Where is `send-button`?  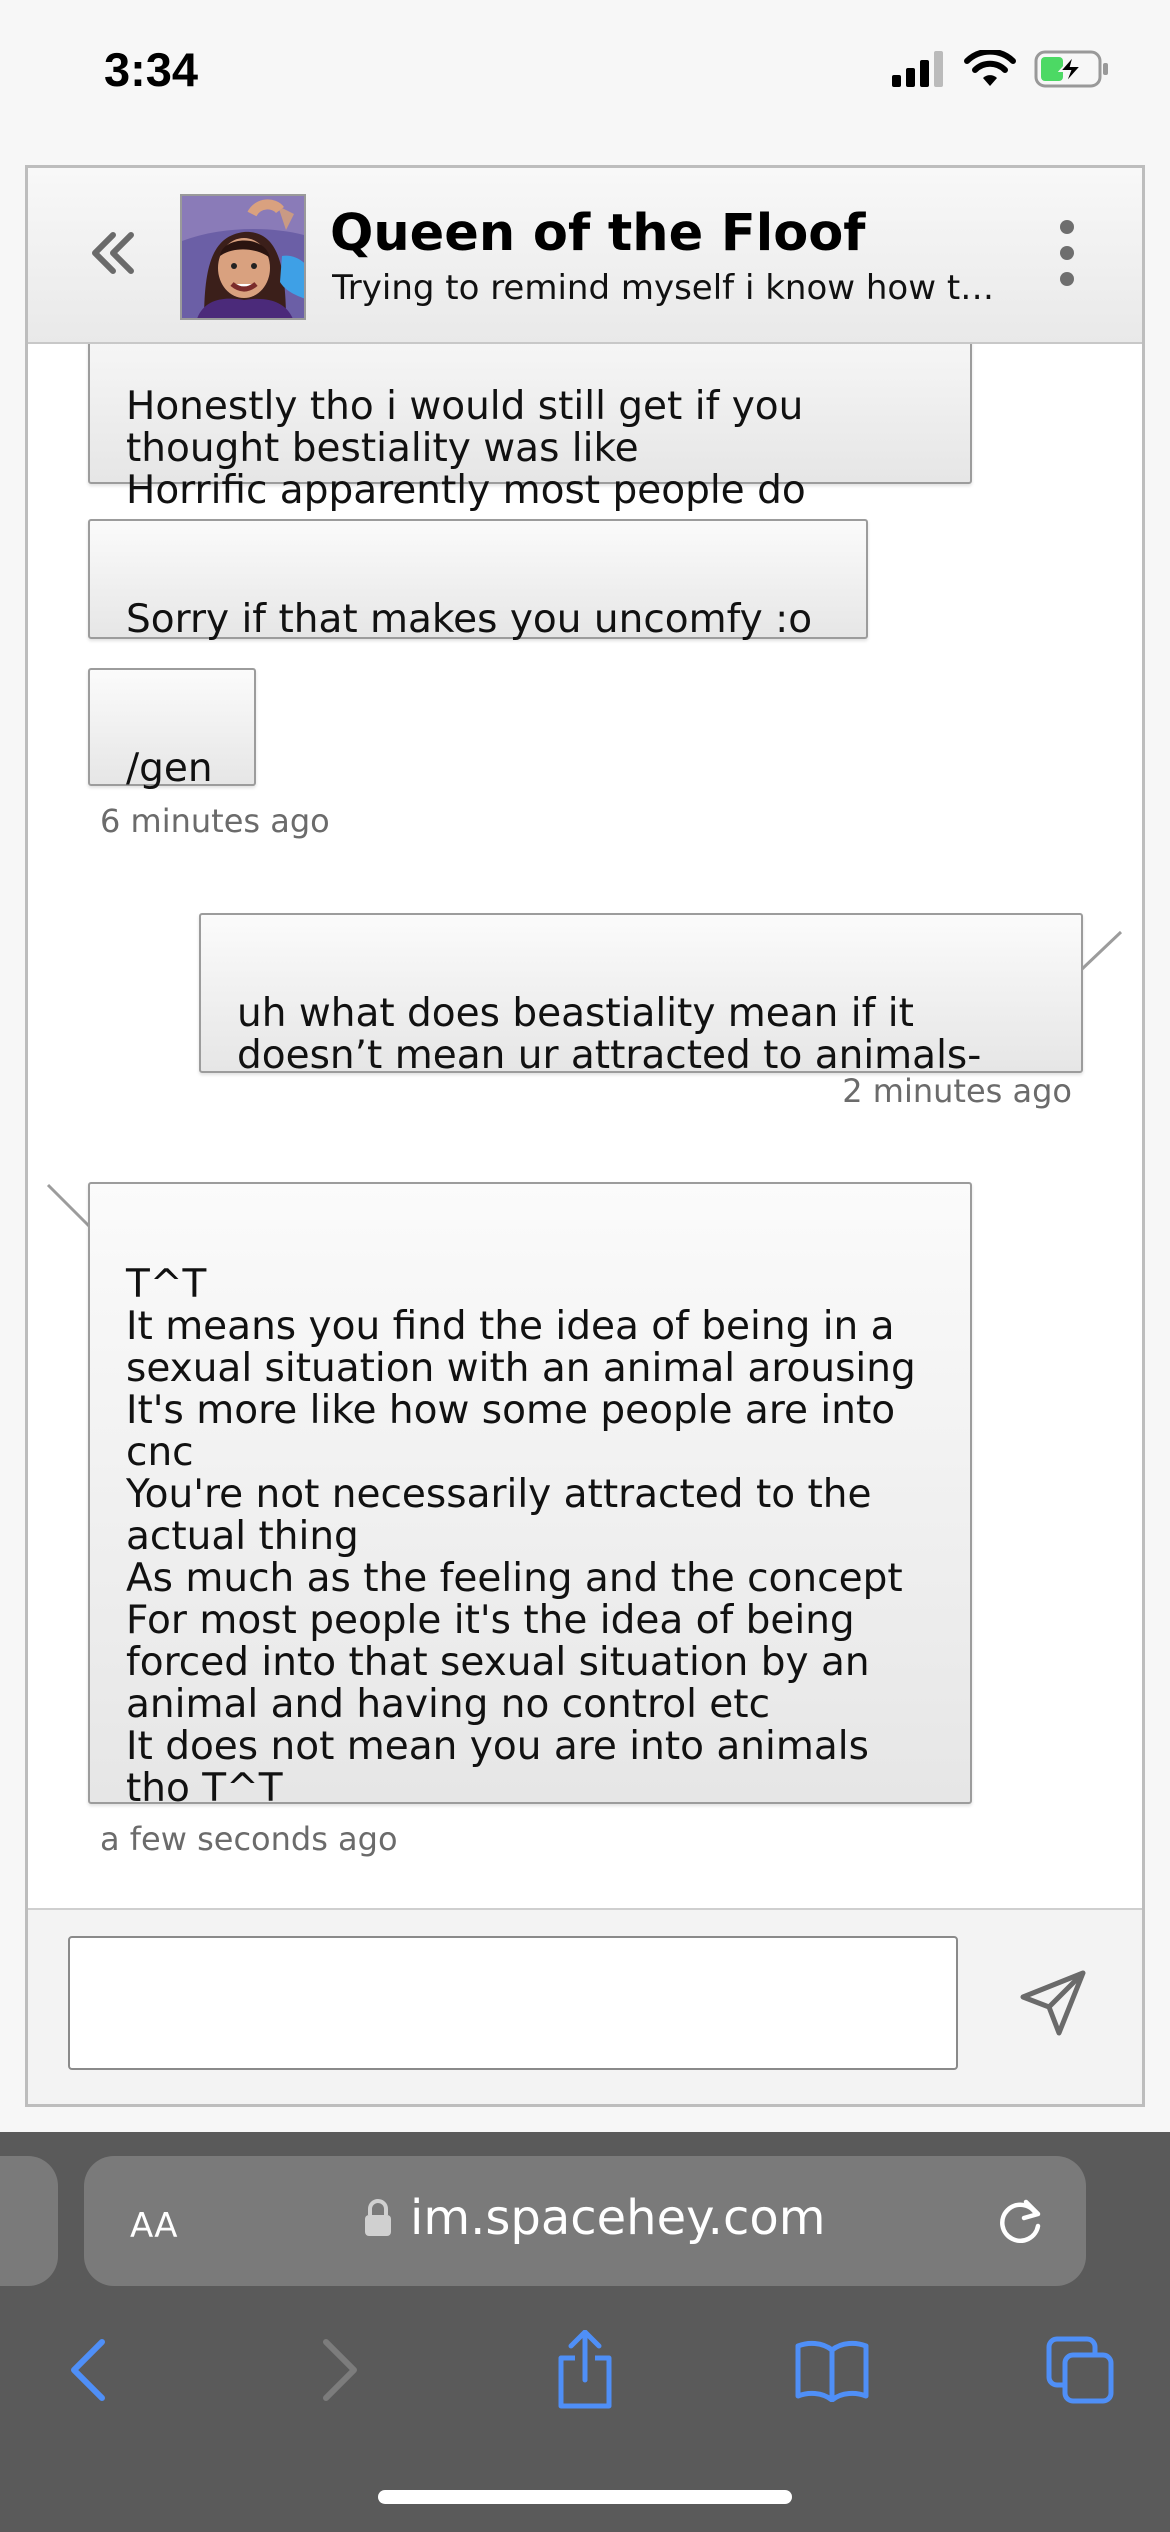 send-button is located at coordinates (1053, 2003).